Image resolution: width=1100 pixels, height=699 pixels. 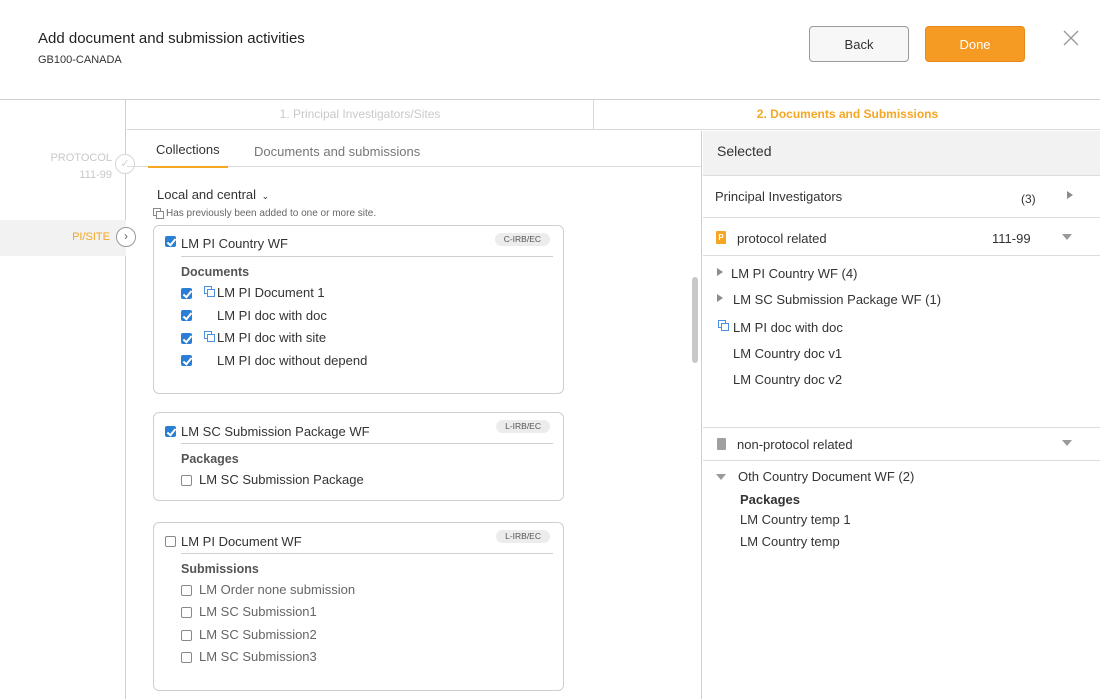 I want to click on section-label: Documents, so click(x=215, y=272).